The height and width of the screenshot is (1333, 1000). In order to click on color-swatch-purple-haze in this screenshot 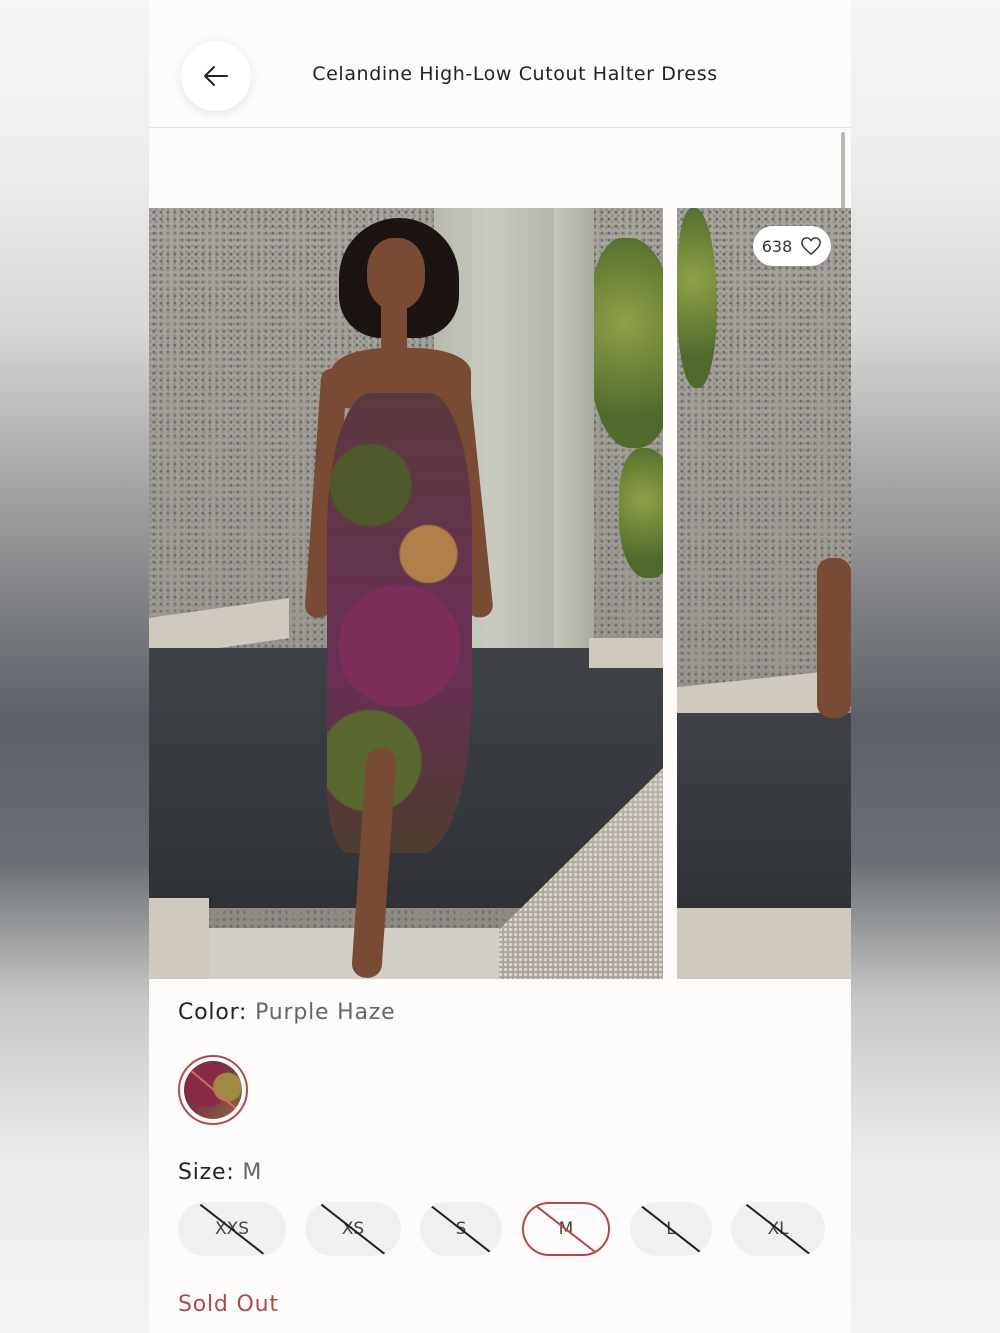, I will do `click(213, 1090)`.